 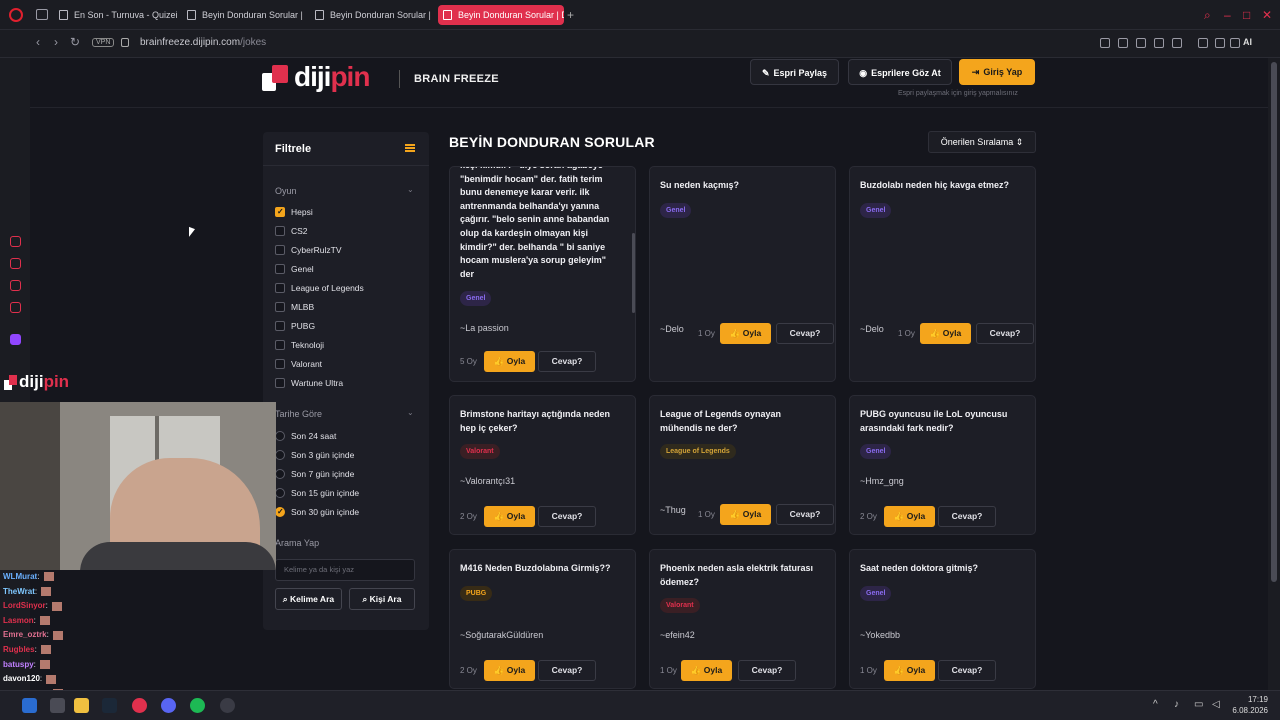 I want to click on card-scrollbar, so click(x=633, y=273).